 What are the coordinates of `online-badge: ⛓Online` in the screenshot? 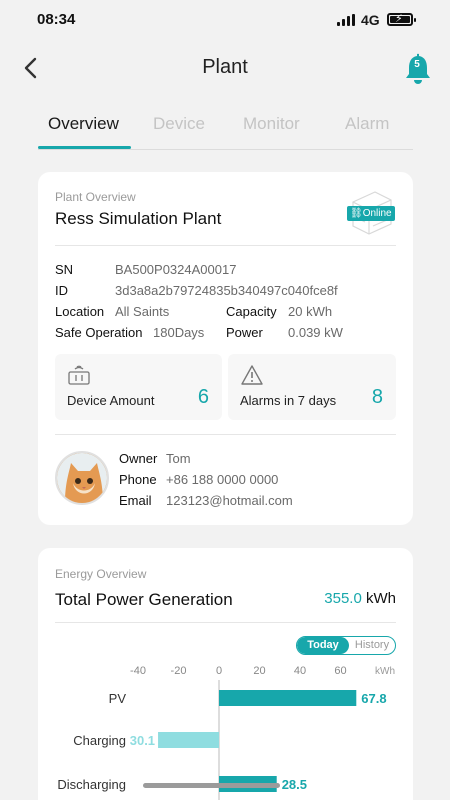 It's located at (371, 213).